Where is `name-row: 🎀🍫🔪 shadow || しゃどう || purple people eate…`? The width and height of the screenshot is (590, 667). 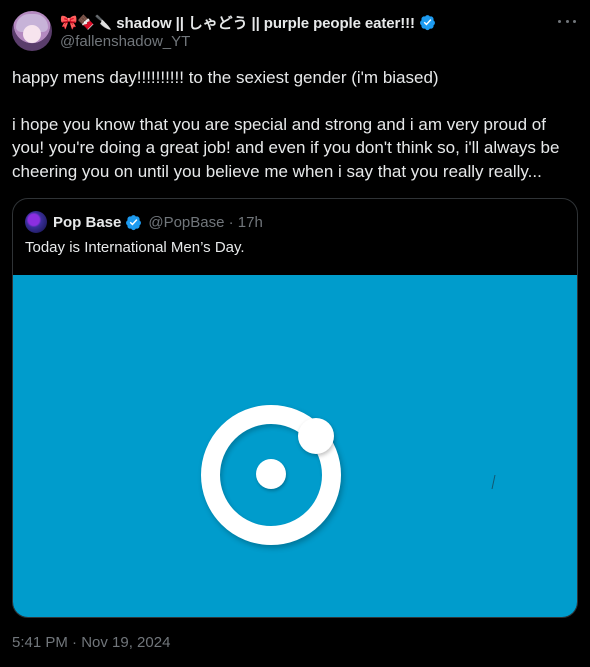
name-row: 🎀🍫🔪 shadow || しゃどう || purple people eate… is located at coordinates (305, 22).